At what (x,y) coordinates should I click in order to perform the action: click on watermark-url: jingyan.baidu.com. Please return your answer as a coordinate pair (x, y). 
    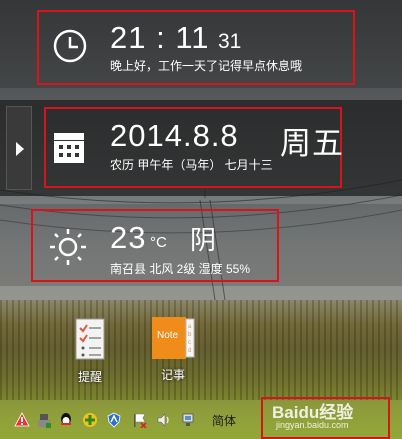
    Looking at the image, I should click on (312, 425).